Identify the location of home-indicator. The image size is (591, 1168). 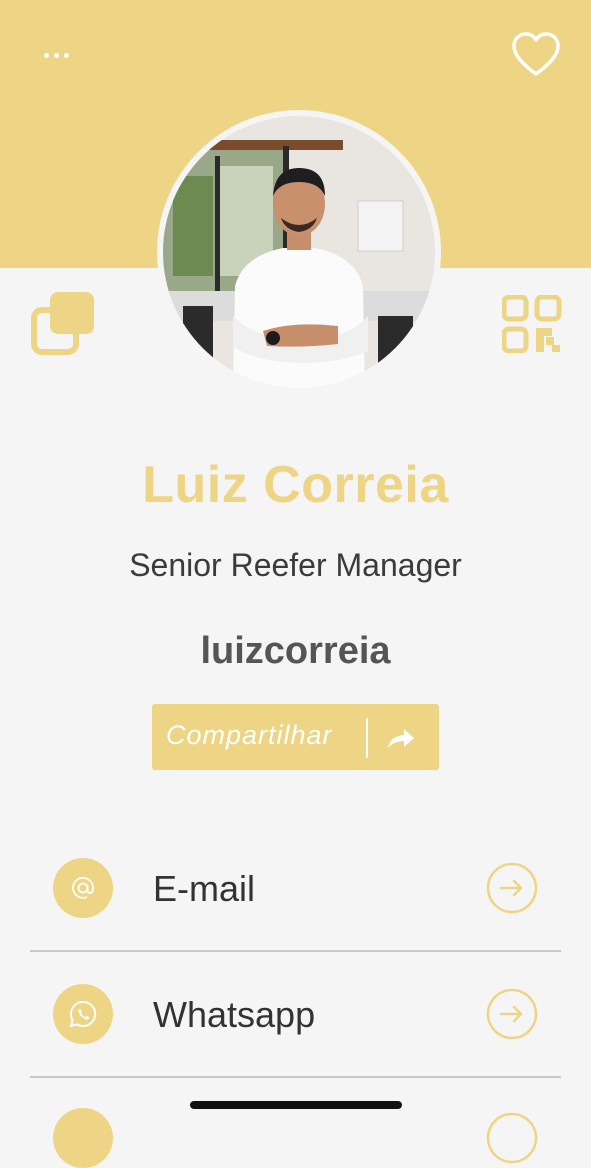
(296, 1105).